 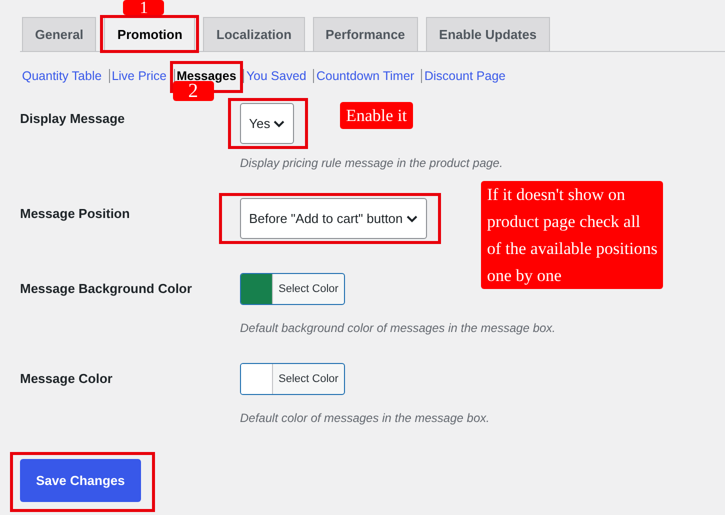 I want to click on field-description: Default background color of messages in the message box., so click(x=398, y=328).